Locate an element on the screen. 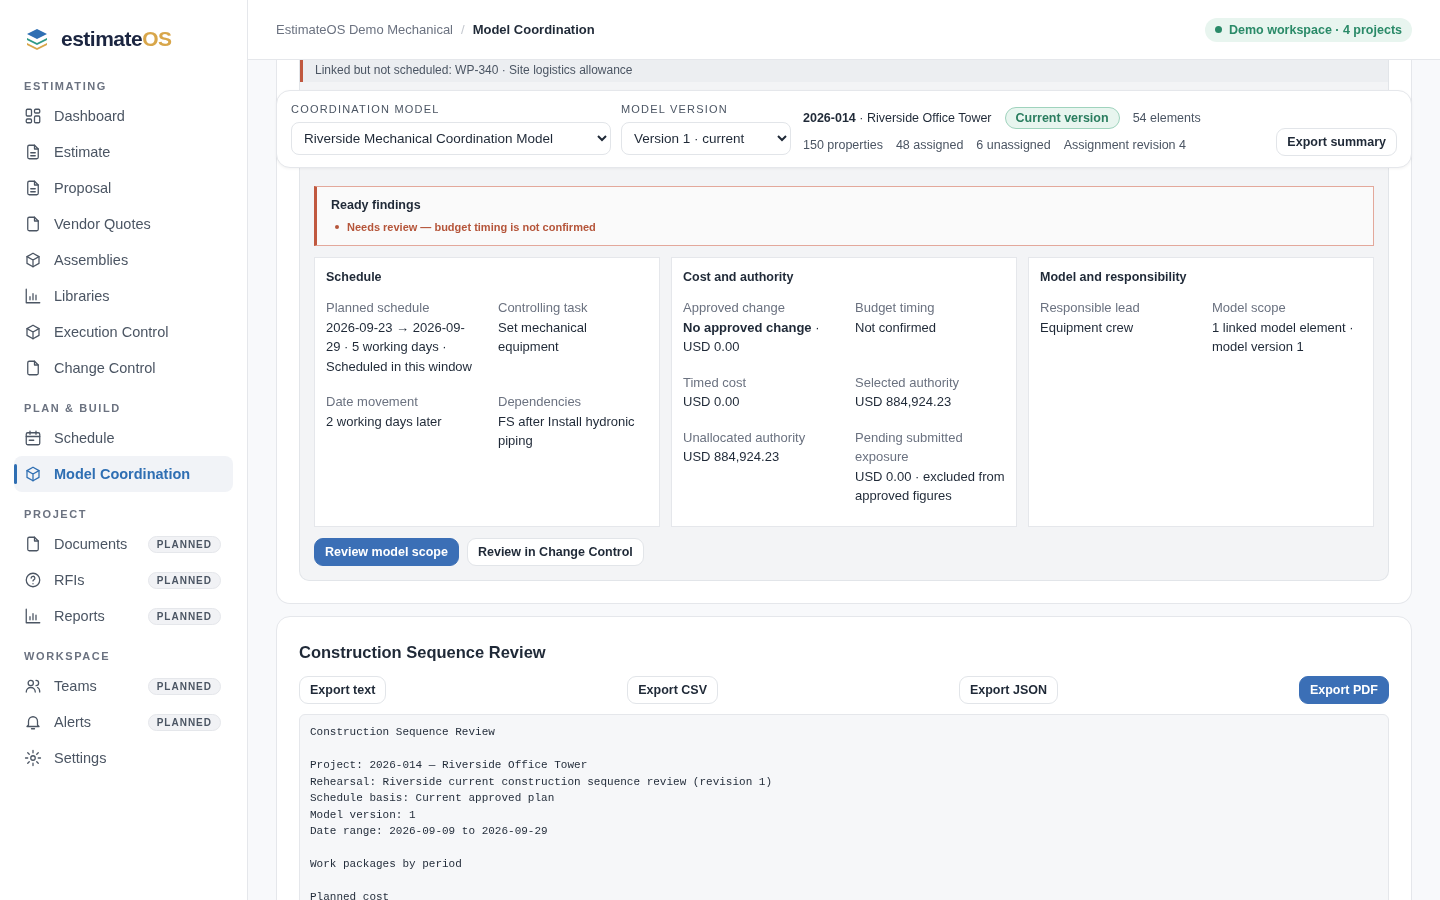 This screenshot has width=1440, height=900. report-line: Construction Sequence Review is located at coordinates (402, 732).